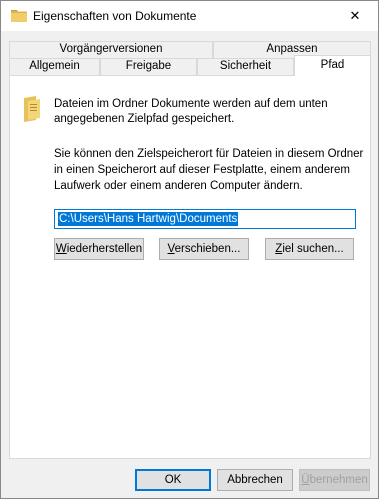 The image size is (379, 499). What do you see at coordinates (104, 249) in the screenshot?
I see `restore-label: iederherstellen` at bounding box center [104, 249].